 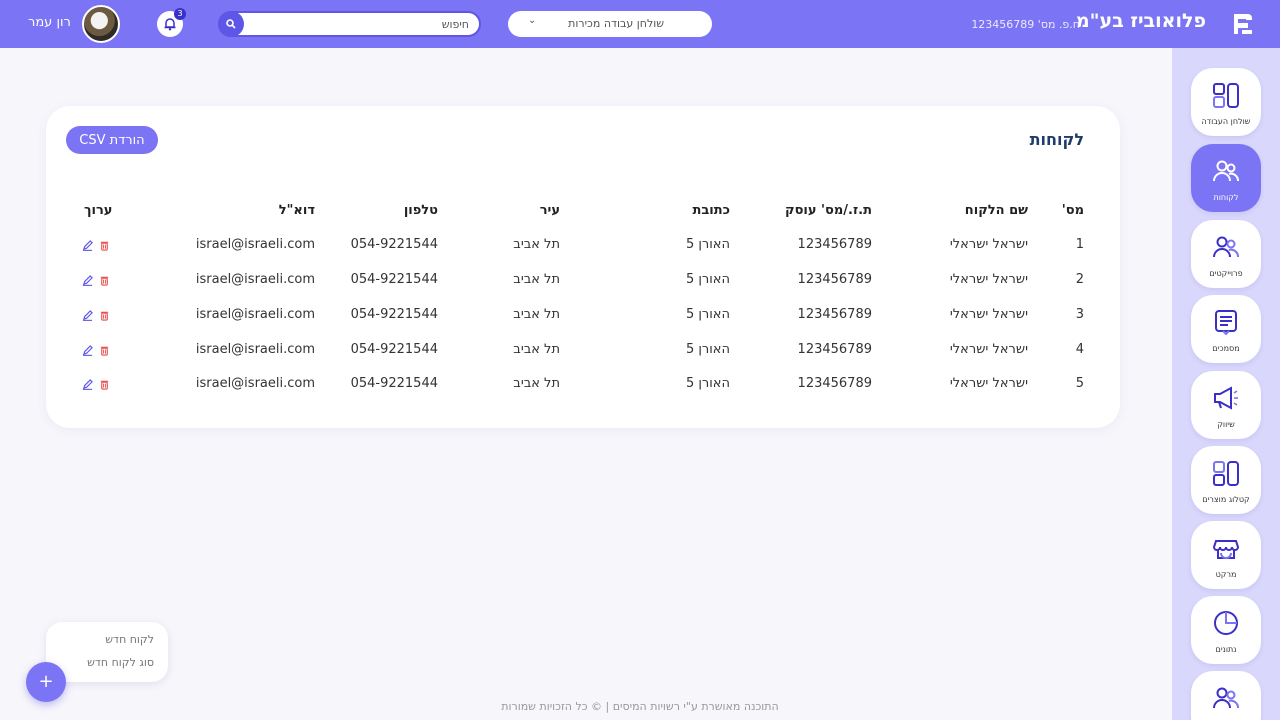 What do you see at coordinates (49, 22) in the screenshot?
I see `user-name: רון עמר` at bounding box center [49, 22].